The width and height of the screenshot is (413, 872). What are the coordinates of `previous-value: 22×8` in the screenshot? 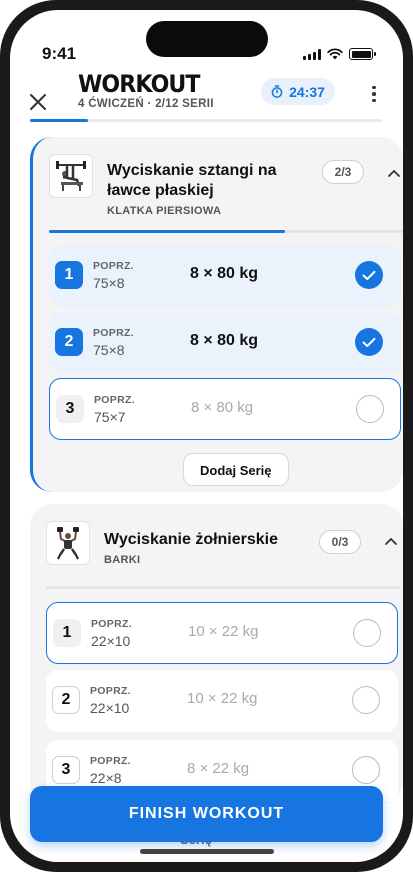 It's located at (106, 778).